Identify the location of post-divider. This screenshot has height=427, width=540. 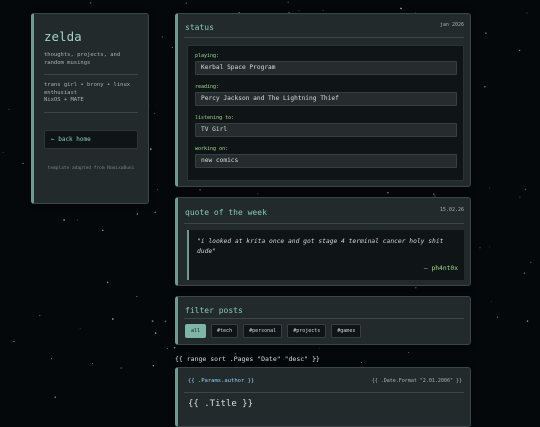
(324, 392).